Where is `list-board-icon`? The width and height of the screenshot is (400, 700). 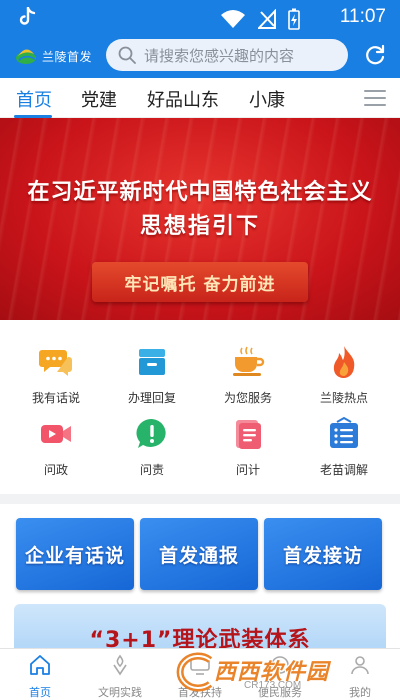 list-board-icon is located at coordinates (344, 432).